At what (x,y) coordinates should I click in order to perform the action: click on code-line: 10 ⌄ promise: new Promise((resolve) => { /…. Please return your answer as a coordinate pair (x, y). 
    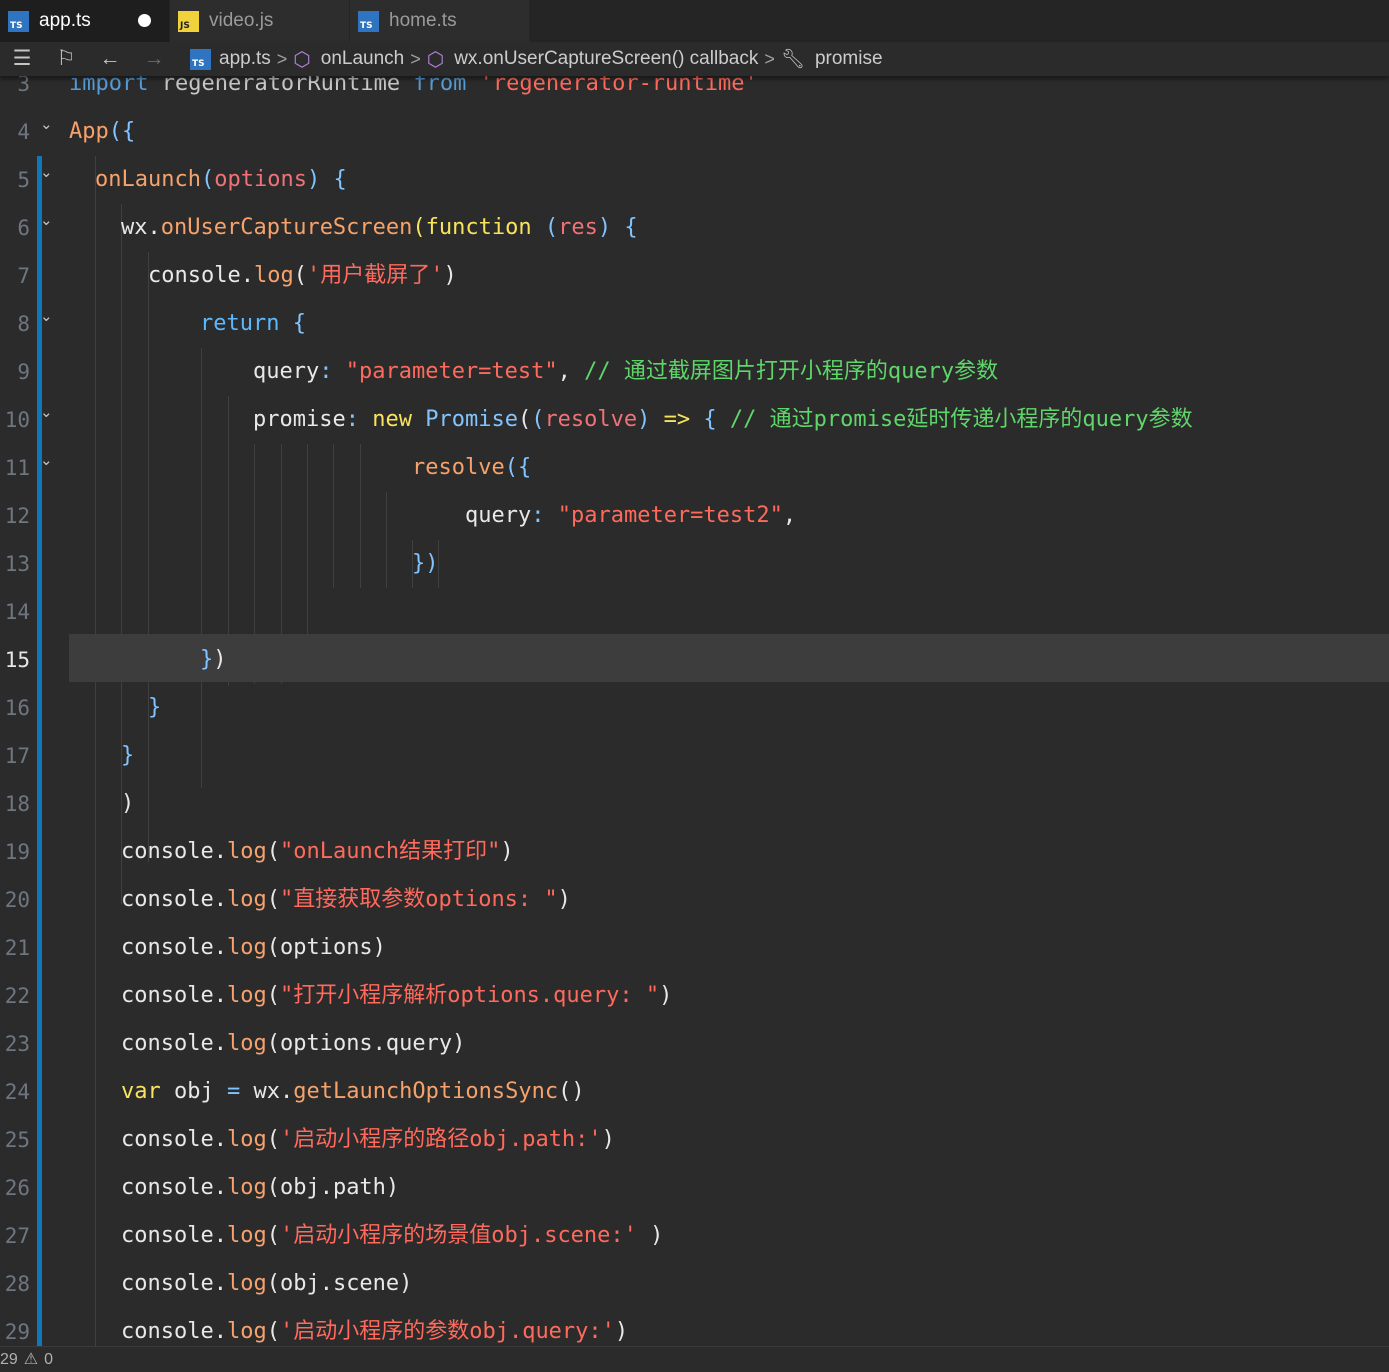
    Looking at the image, I should click on (694, 420).